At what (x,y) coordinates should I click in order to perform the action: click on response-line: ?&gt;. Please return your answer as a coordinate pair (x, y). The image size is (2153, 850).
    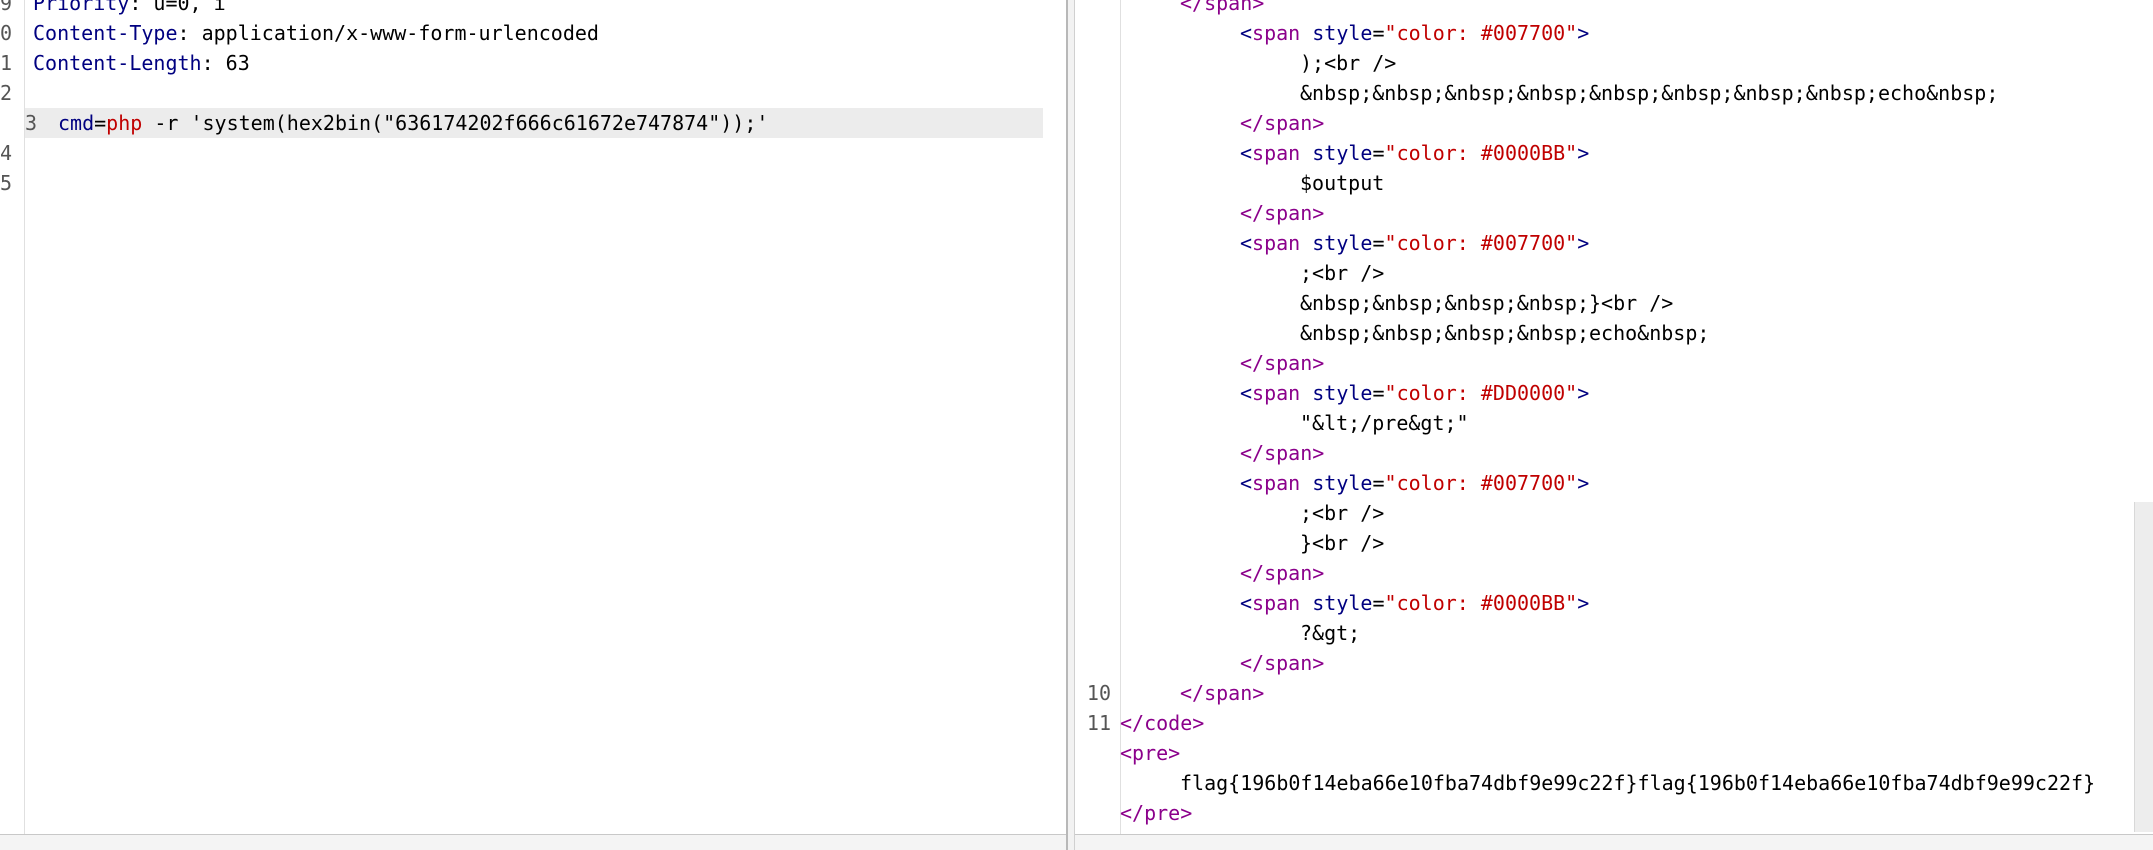
    Looking at the image, I should click on (1614, 633).